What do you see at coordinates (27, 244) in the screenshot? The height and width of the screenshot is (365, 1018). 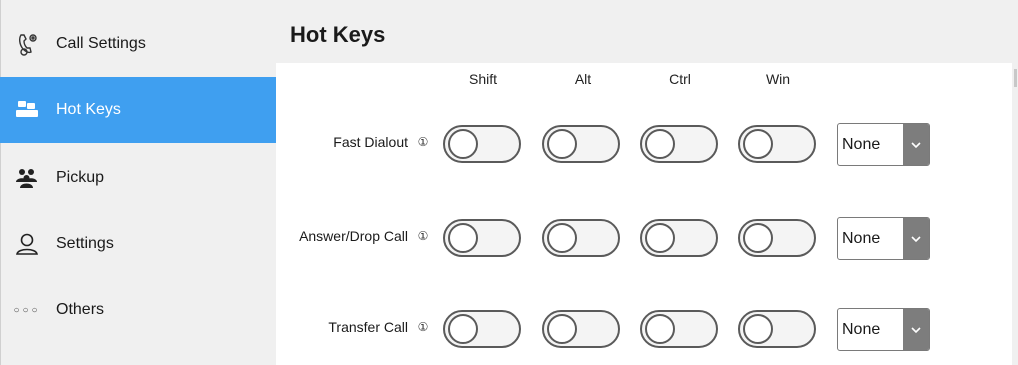 I see `user-settings-icon` at bounding box center [27, 244].